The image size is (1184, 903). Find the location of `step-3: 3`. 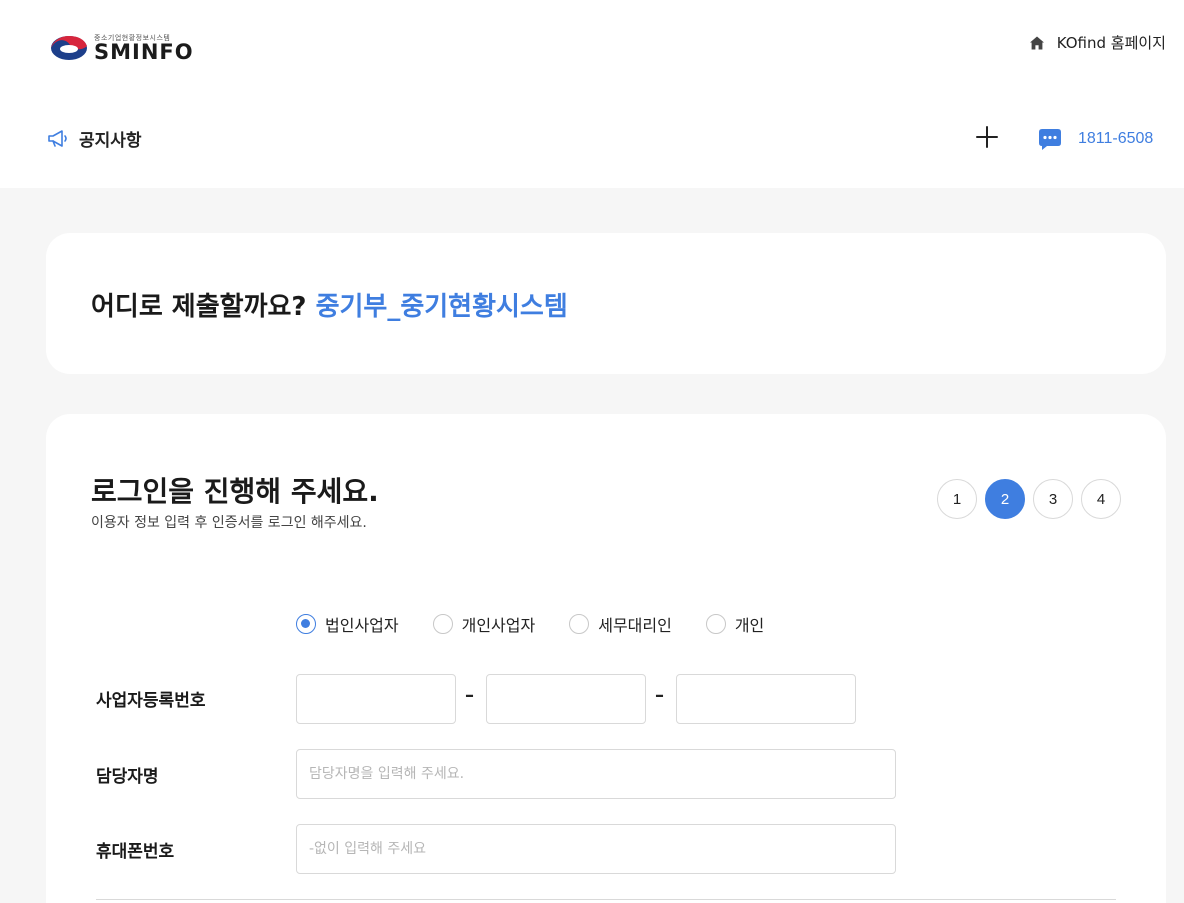

step-3: 3 is located at coordinates (1053, 499).